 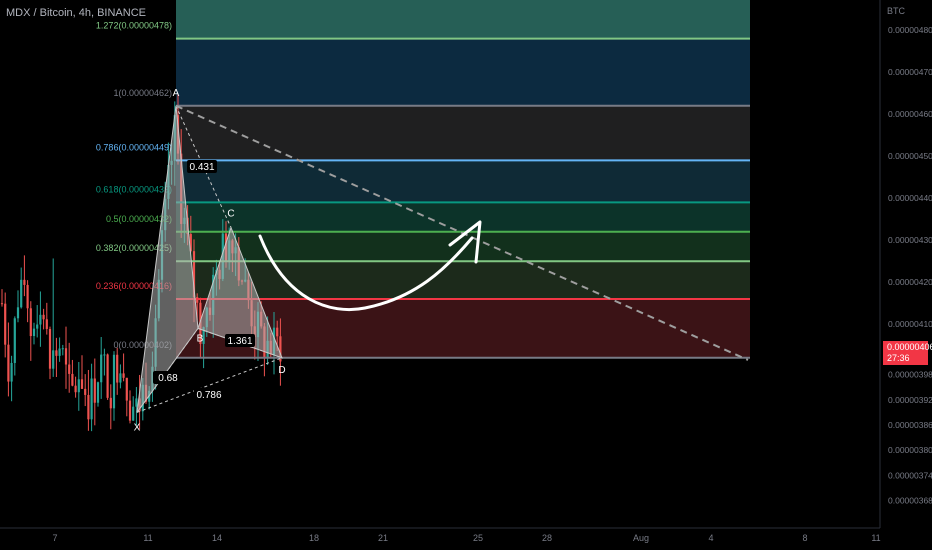 What do you see at coordinates (142, 93) in the screenshot?
I see `fib-label: 1(0.00000462)` at bounding box center [142, 93].